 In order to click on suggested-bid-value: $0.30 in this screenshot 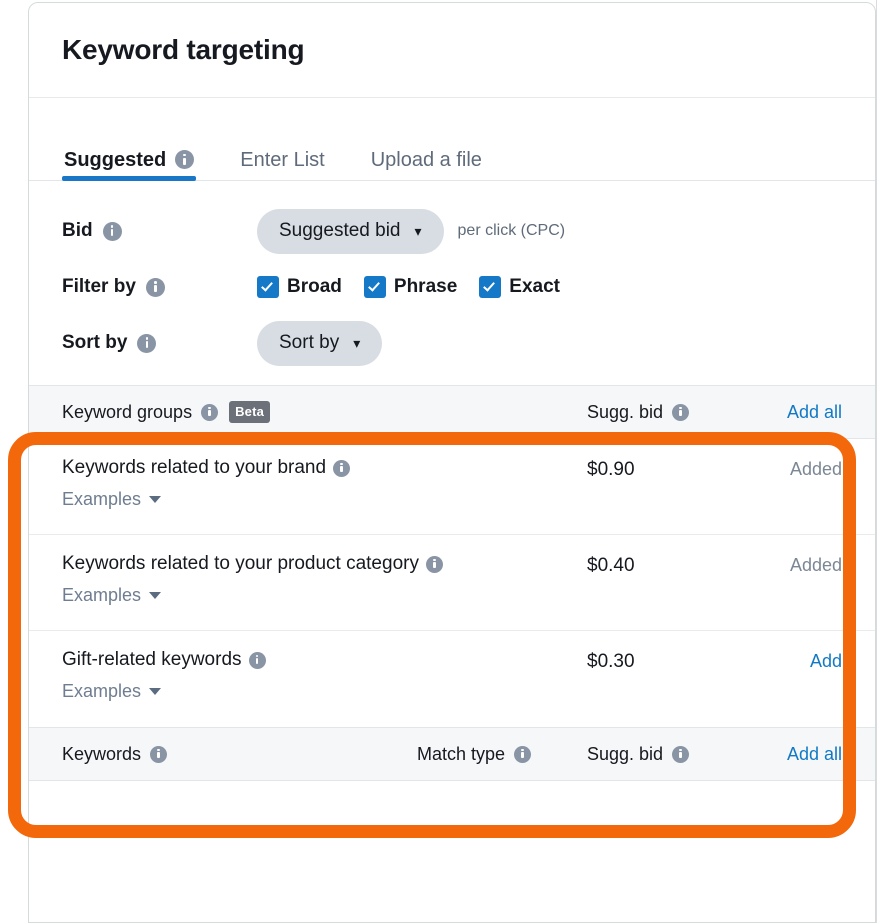, I will do `click(611, 661)`.